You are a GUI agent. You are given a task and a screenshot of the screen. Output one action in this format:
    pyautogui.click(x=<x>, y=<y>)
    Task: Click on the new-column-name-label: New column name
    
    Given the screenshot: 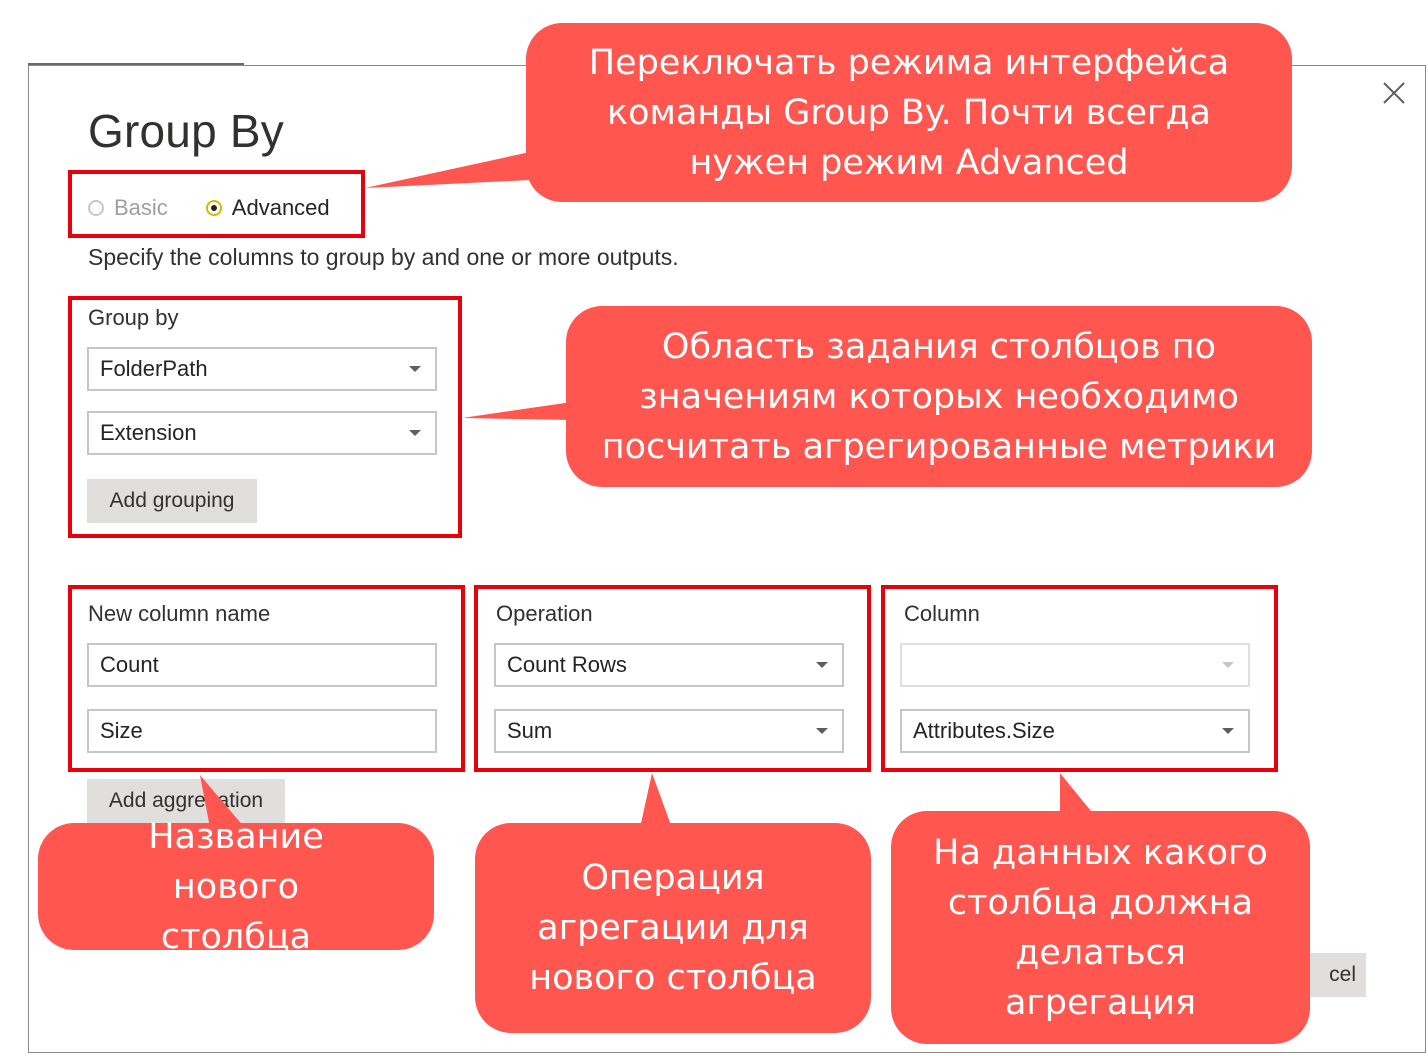 What is the action you would take?
    pyautogui.click(x=179, y=613)
    